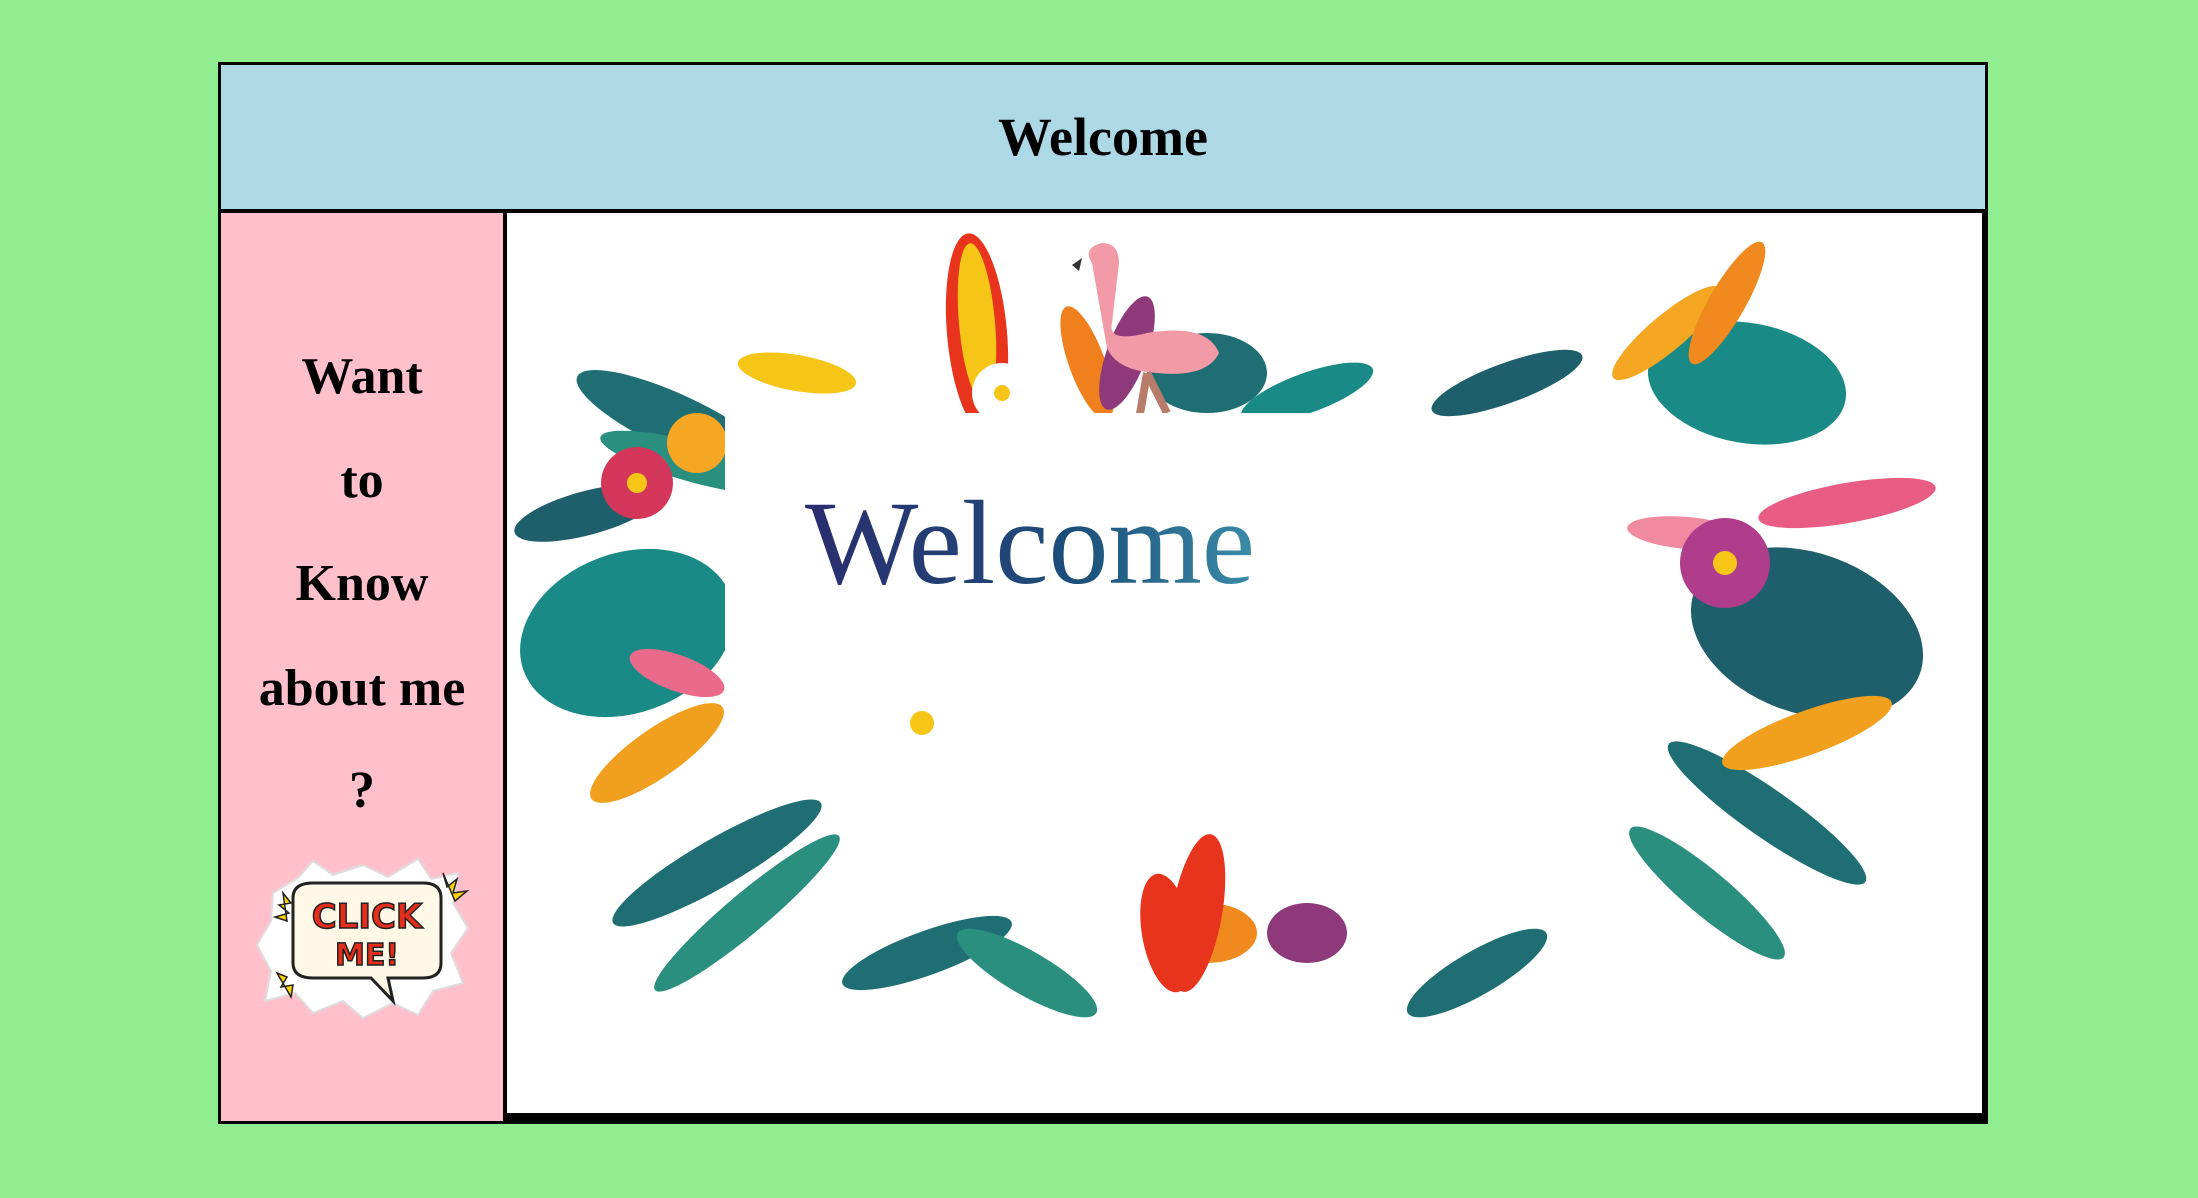 The width and height of the screenshot is (2198, 1198). I want to click on click-me-sticker-icon: CLICK ME!, so click(362, 938).